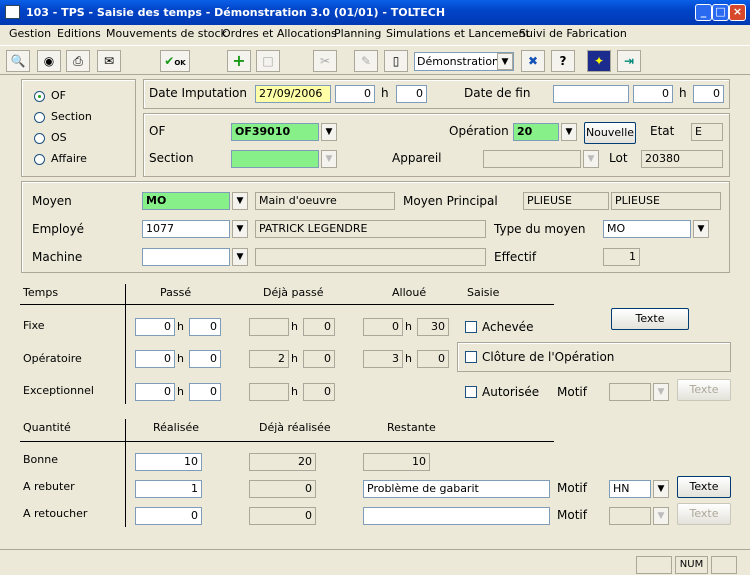  What do you see at coordinates (661, 392) in the screenshot?
I see `motif-dropdown-icon: ▼` at bounding box center [661, 392].